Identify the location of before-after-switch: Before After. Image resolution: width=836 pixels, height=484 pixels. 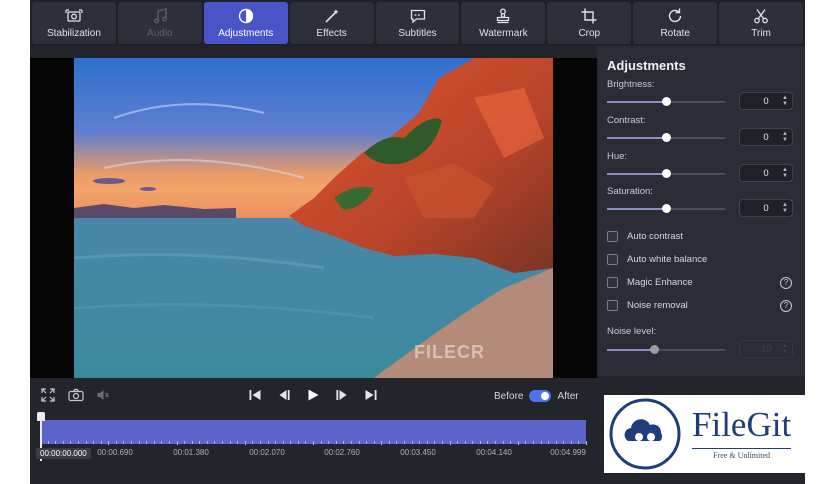
(536, 396).